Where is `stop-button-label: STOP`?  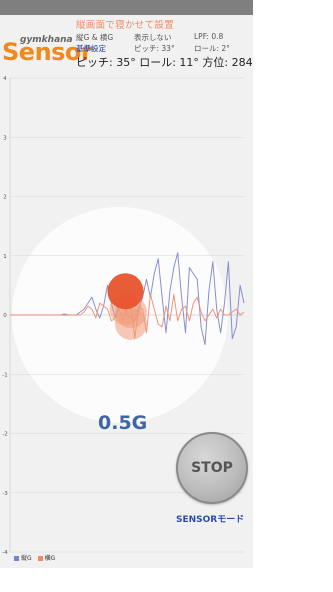 stop-button-label: STOP is located at coordinates (212, 468).